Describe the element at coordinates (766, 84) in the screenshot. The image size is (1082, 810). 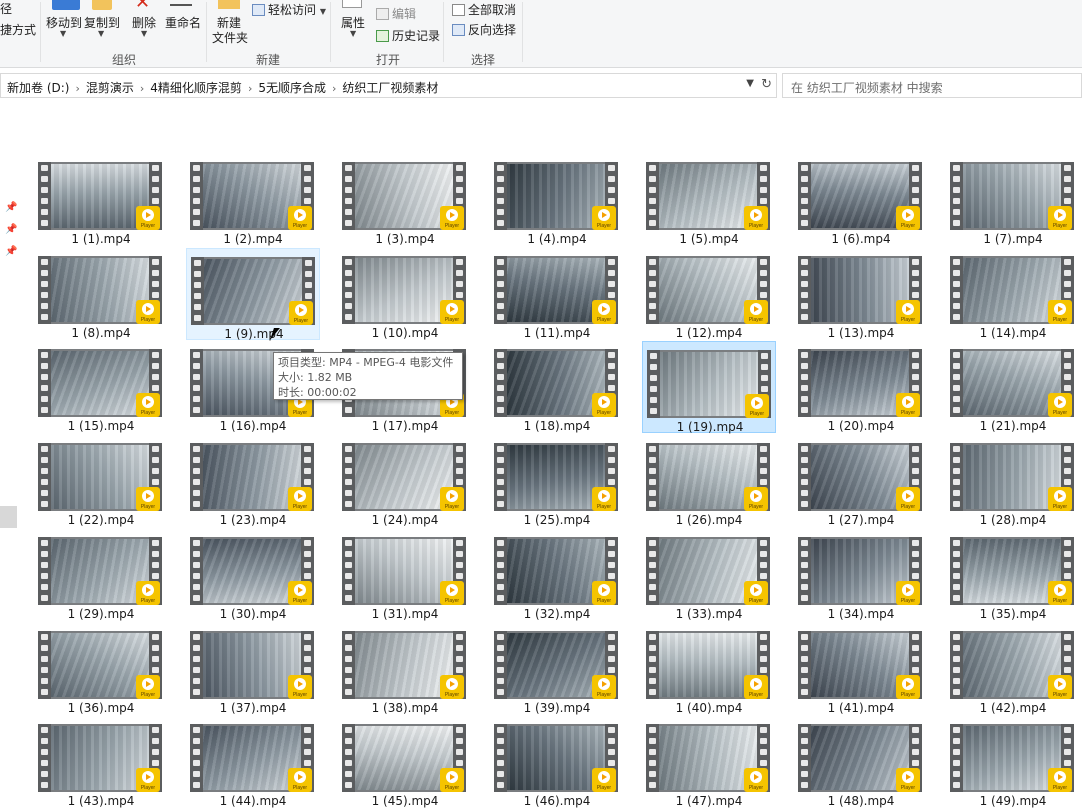
I see `refresh-icon: ↻` at that location.